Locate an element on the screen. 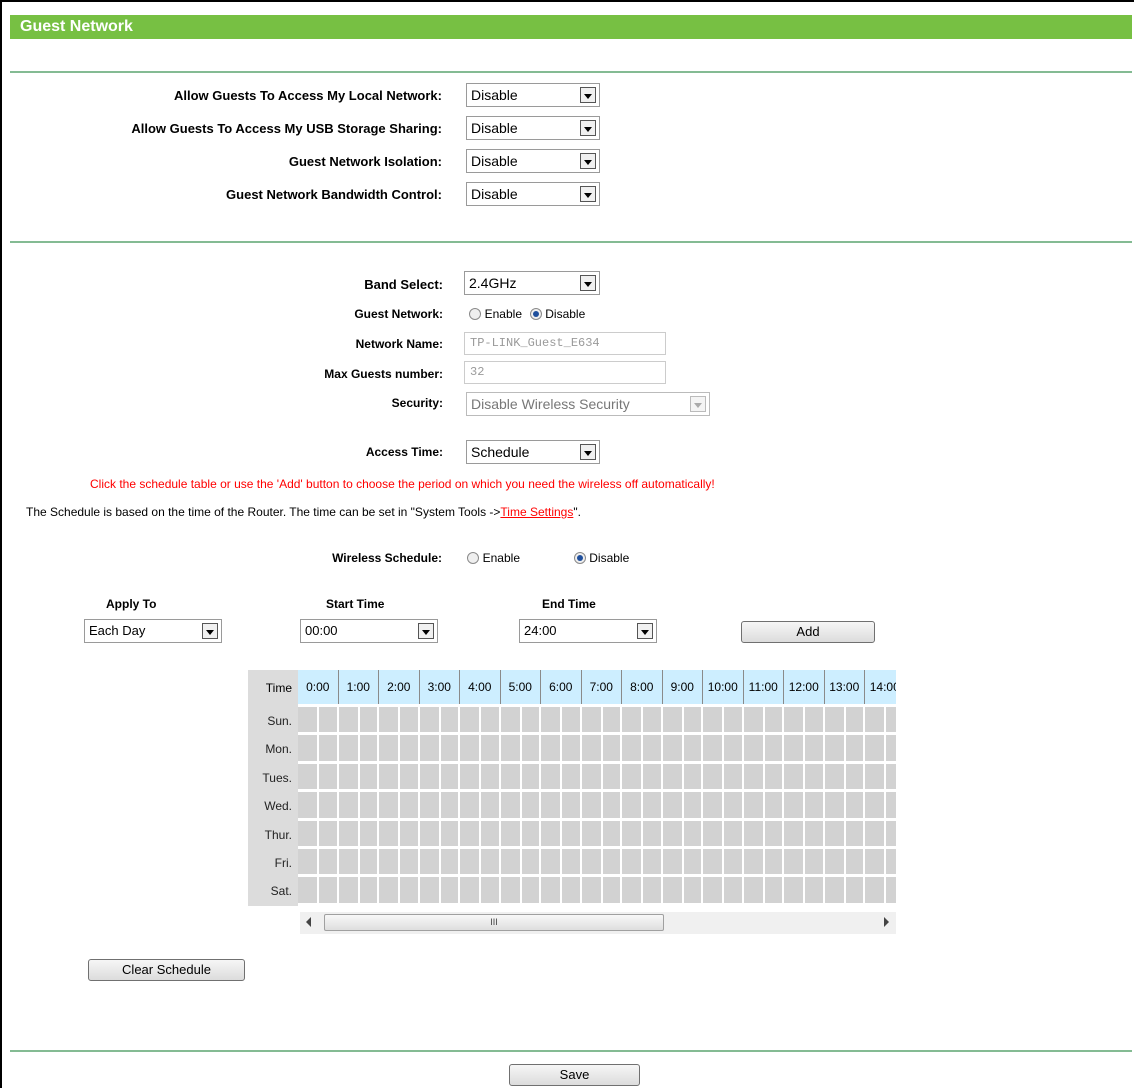 The image size is (1134, 1088). scroll-right-arrow-icon is located at coordinates (886, 922).